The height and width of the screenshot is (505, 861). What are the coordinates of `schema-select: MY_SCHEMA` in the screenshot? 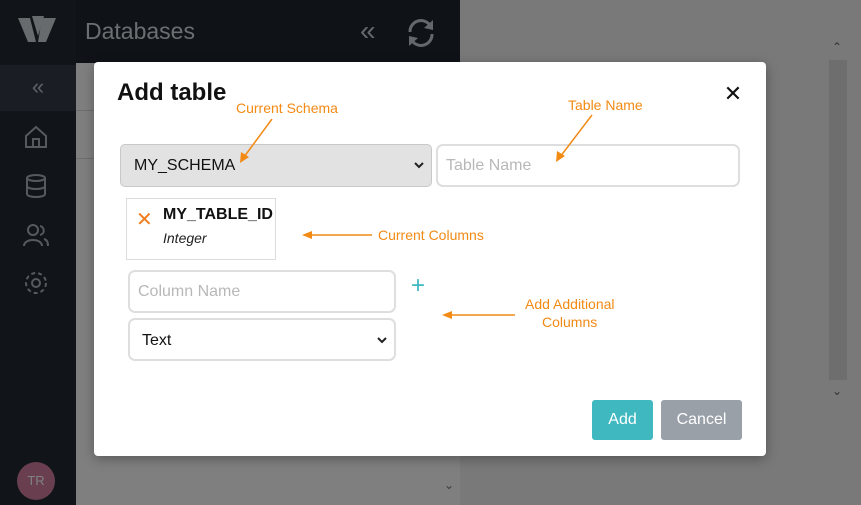 It's located at (276, 165).